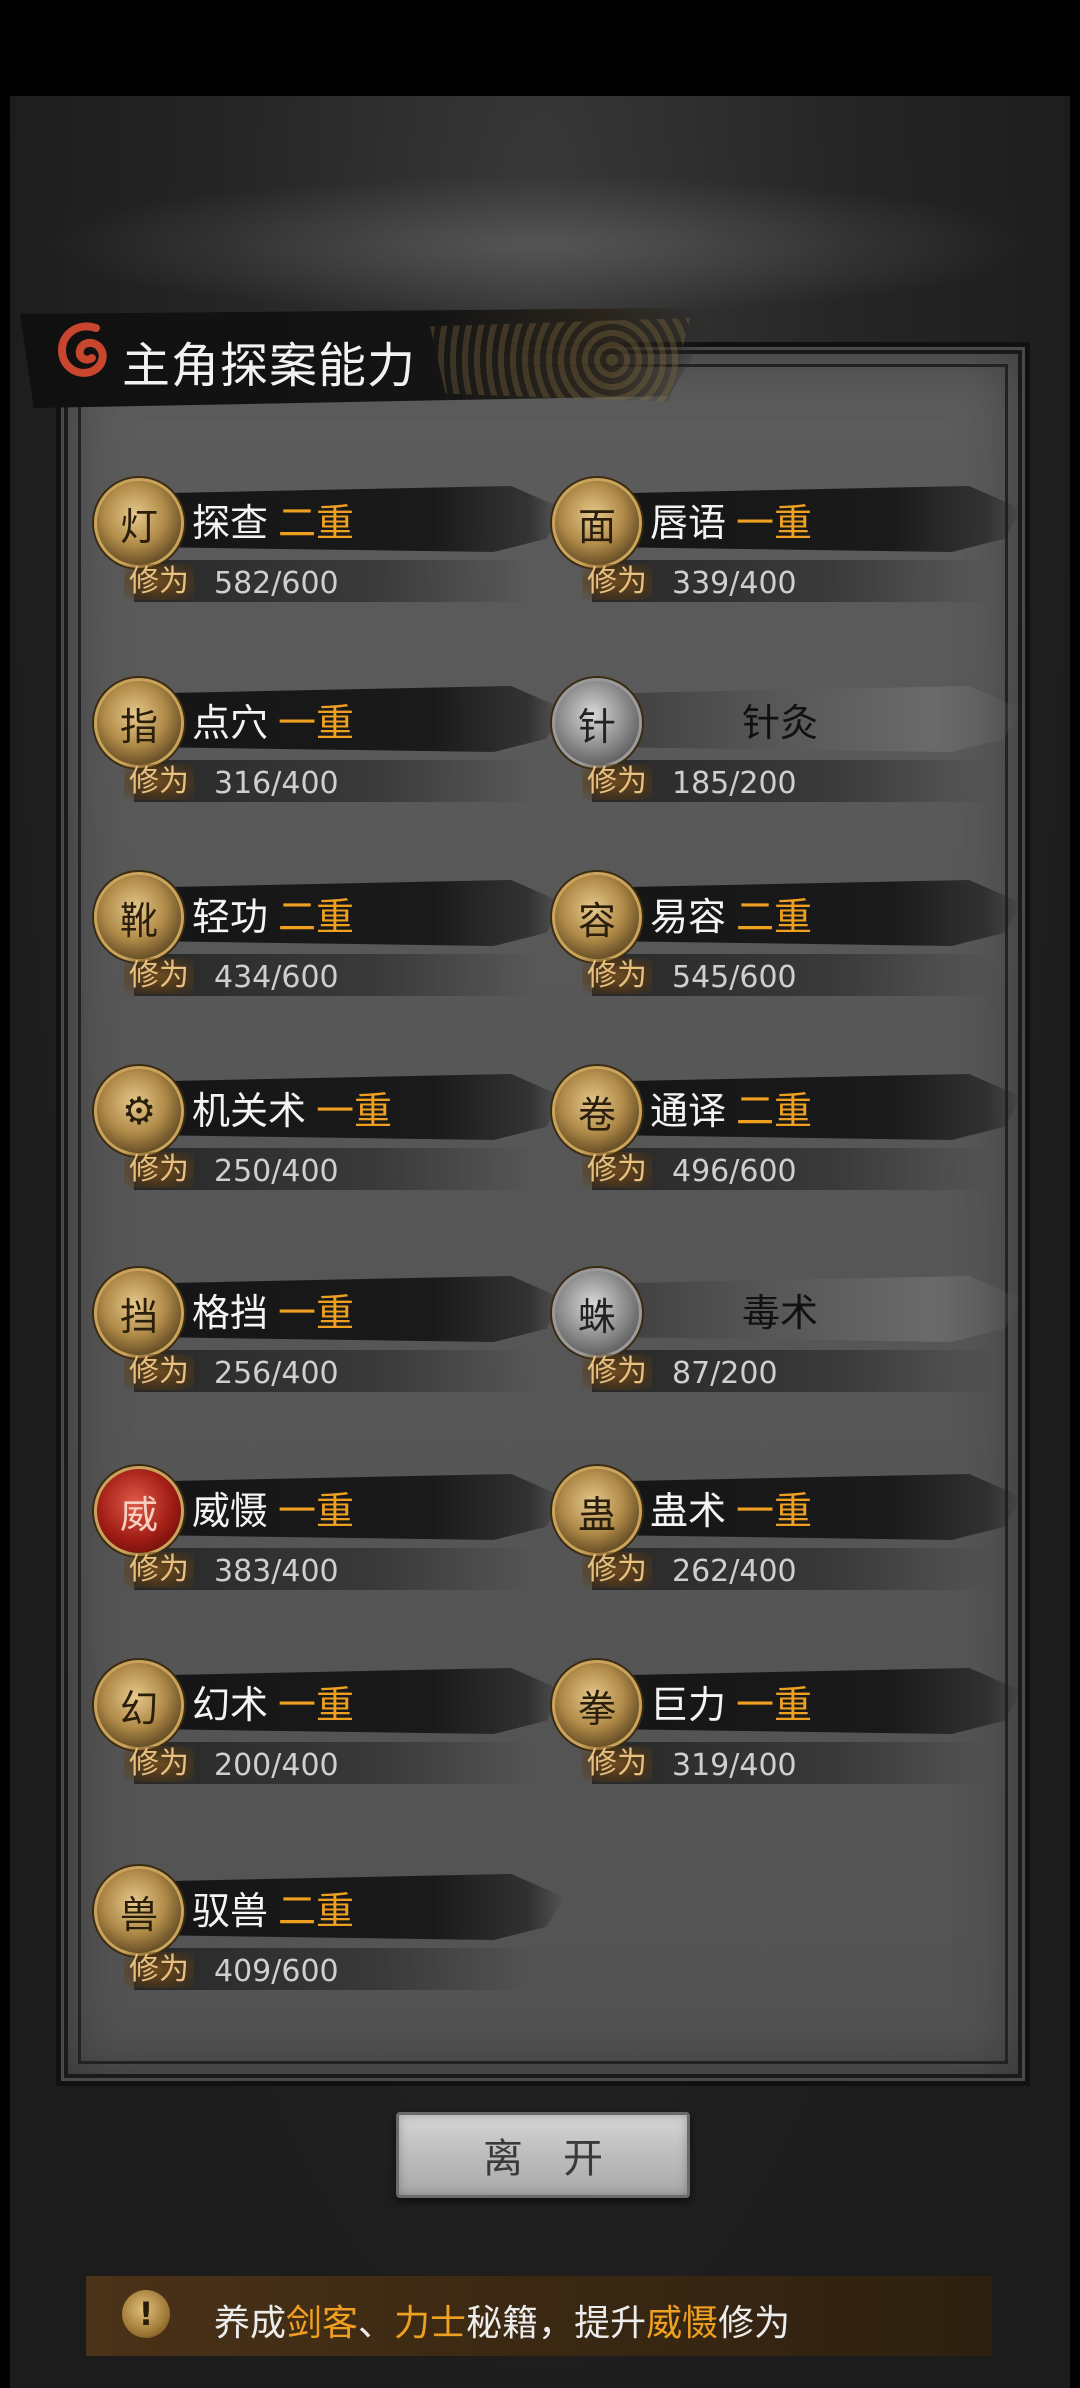 This screenshot has width=1080, height=2388. What do you see at coordinates (329, 748) in the screenshot?
I see `skill-card: 指点穴 一重修为 316/400` at bounding box center [329, 748].